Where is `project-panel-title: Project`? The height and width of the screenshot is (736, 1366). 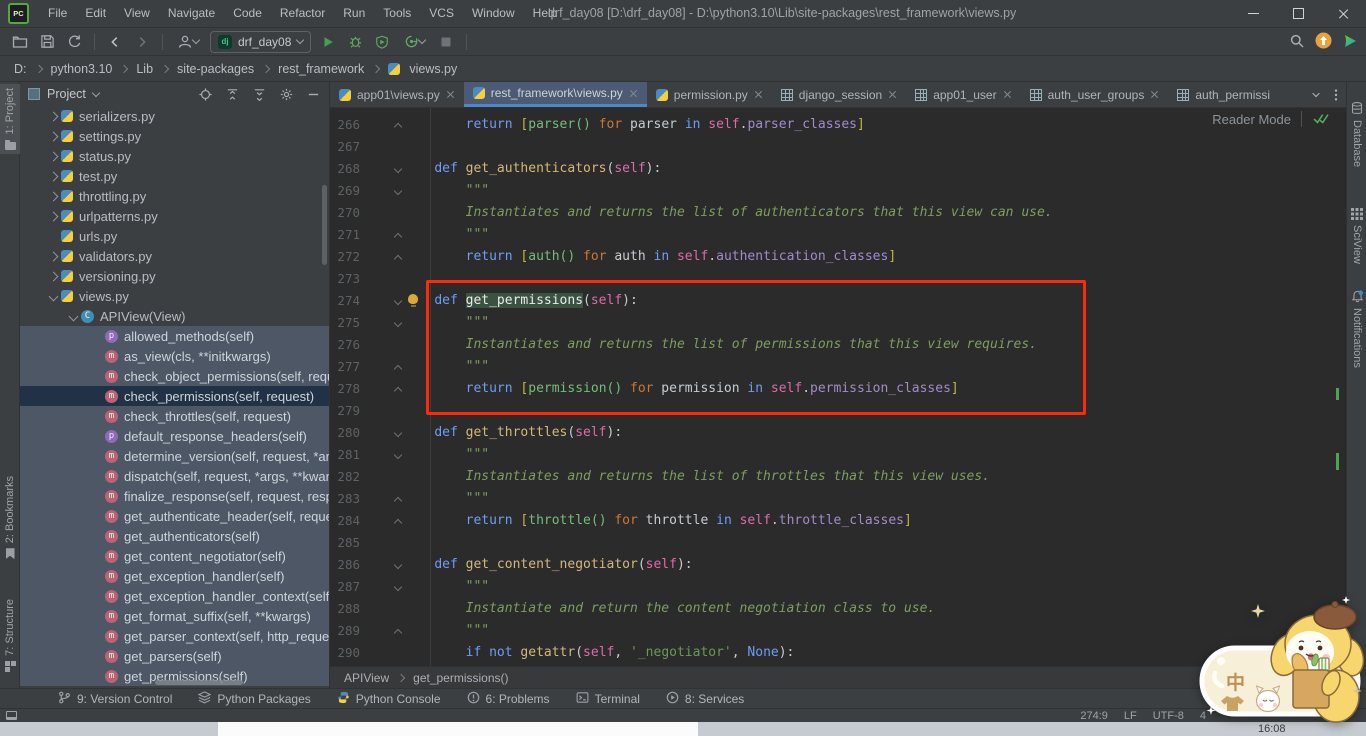
project-panel-title: Project is located at coordinates (66, 94).